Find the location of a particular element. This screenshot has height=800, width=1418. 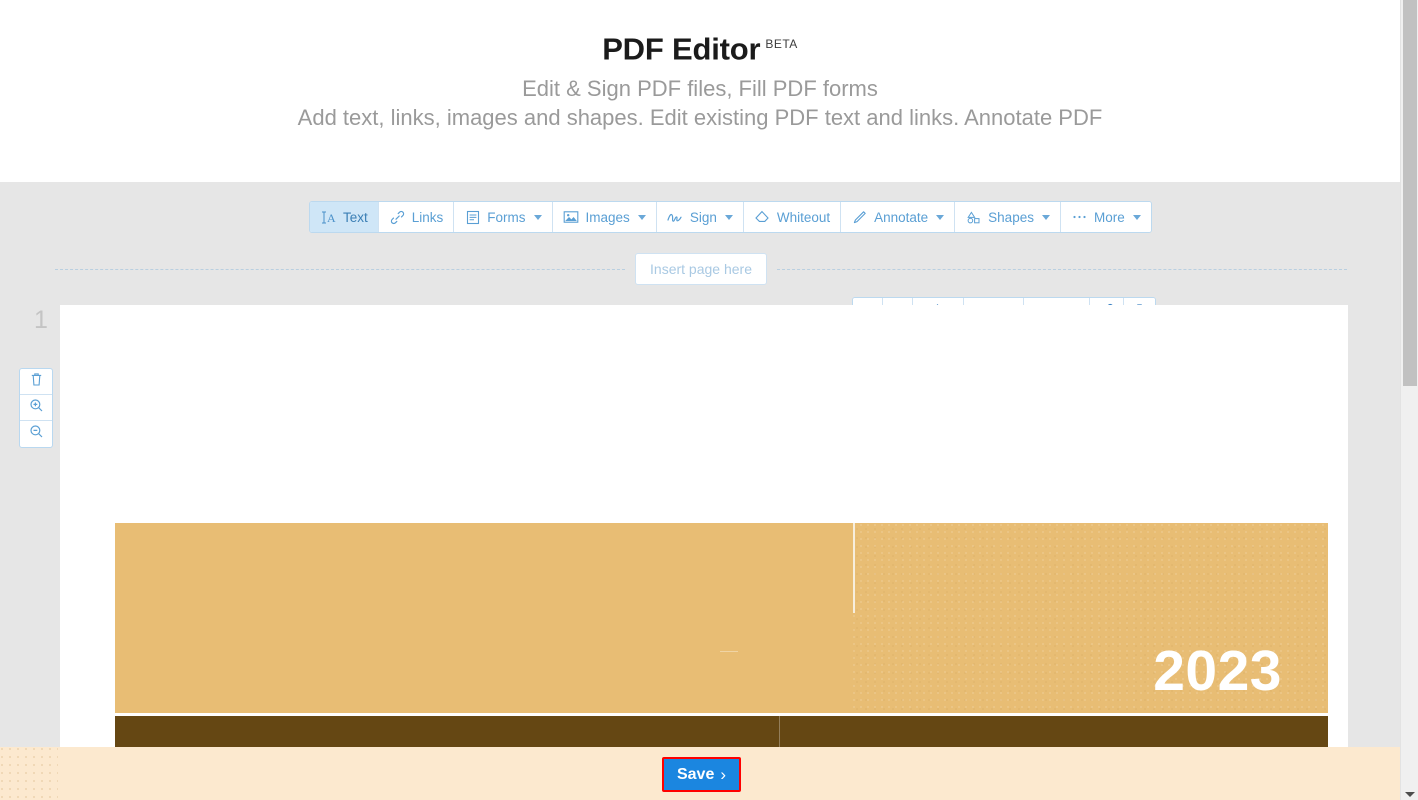

text-caret-line is located at coordinates (854, 568).